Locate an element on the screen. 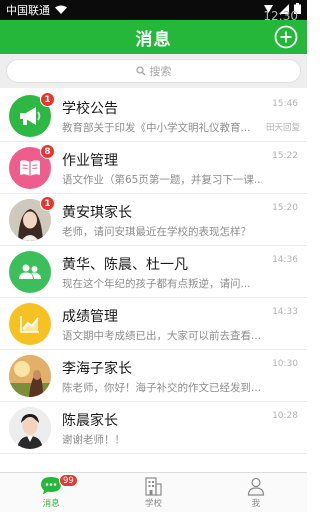  message-time: 14:36 is located at coordinates (285, 260).